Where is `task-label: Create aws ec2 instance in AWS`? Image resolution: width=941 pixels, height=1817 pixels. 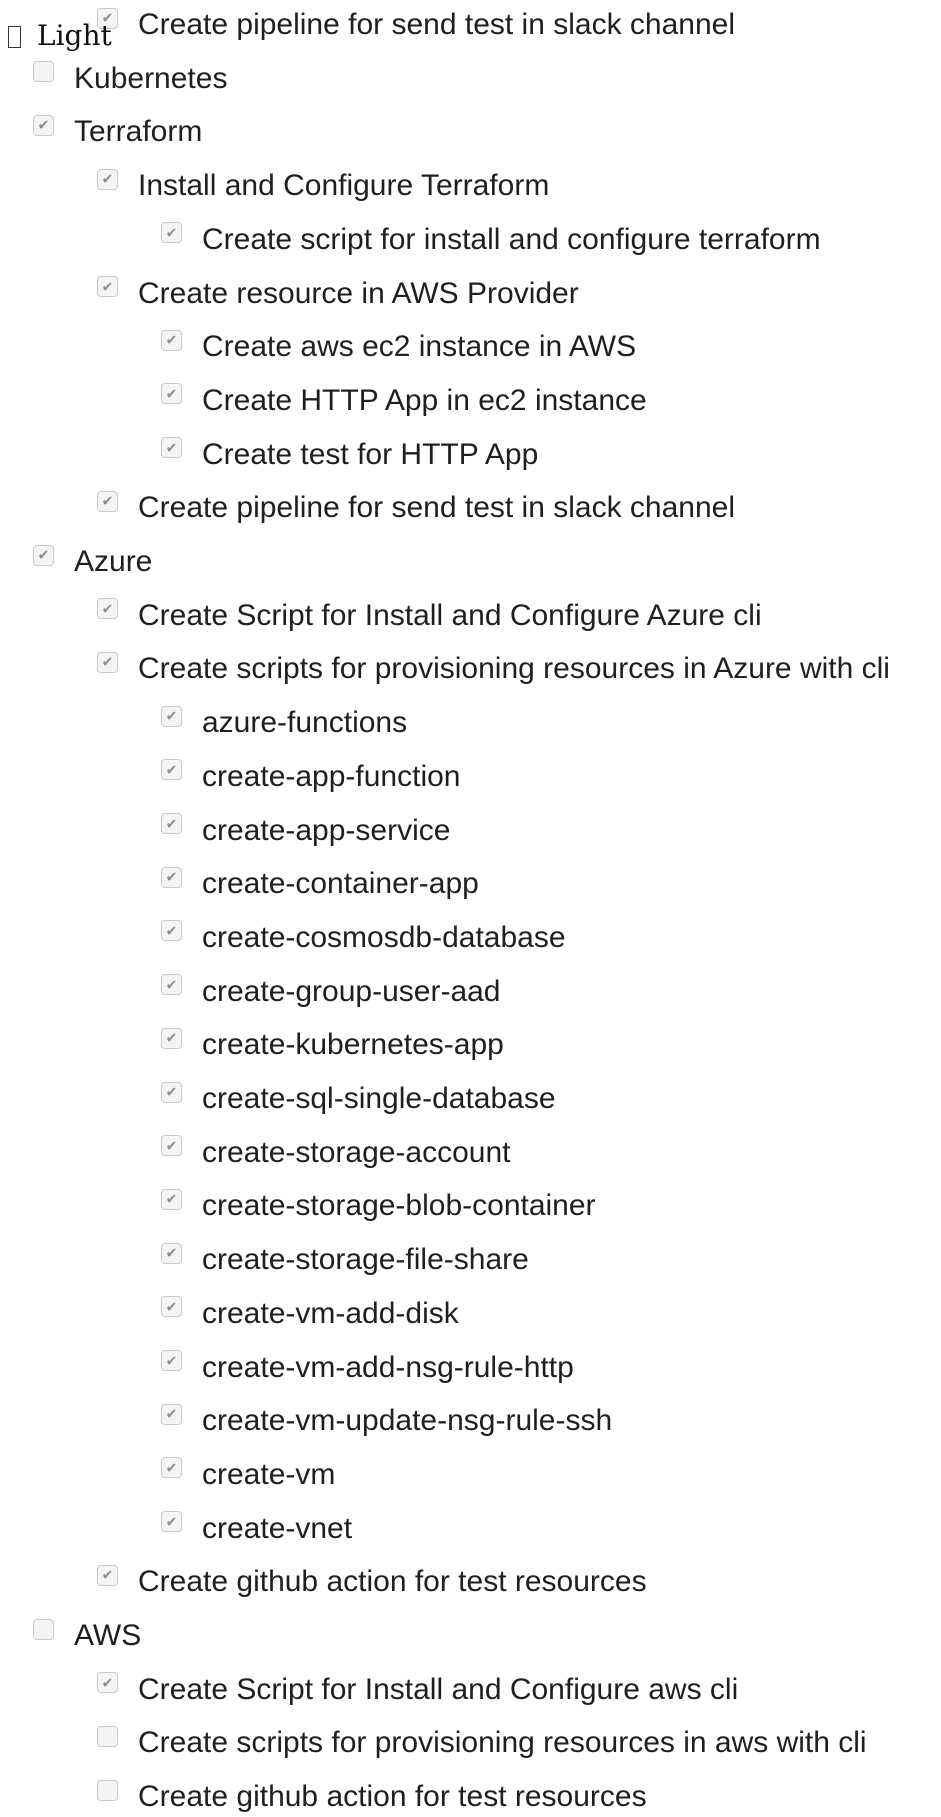 task-label: Create aws ec2 instance in AWS is located at coordinates (419, 347).